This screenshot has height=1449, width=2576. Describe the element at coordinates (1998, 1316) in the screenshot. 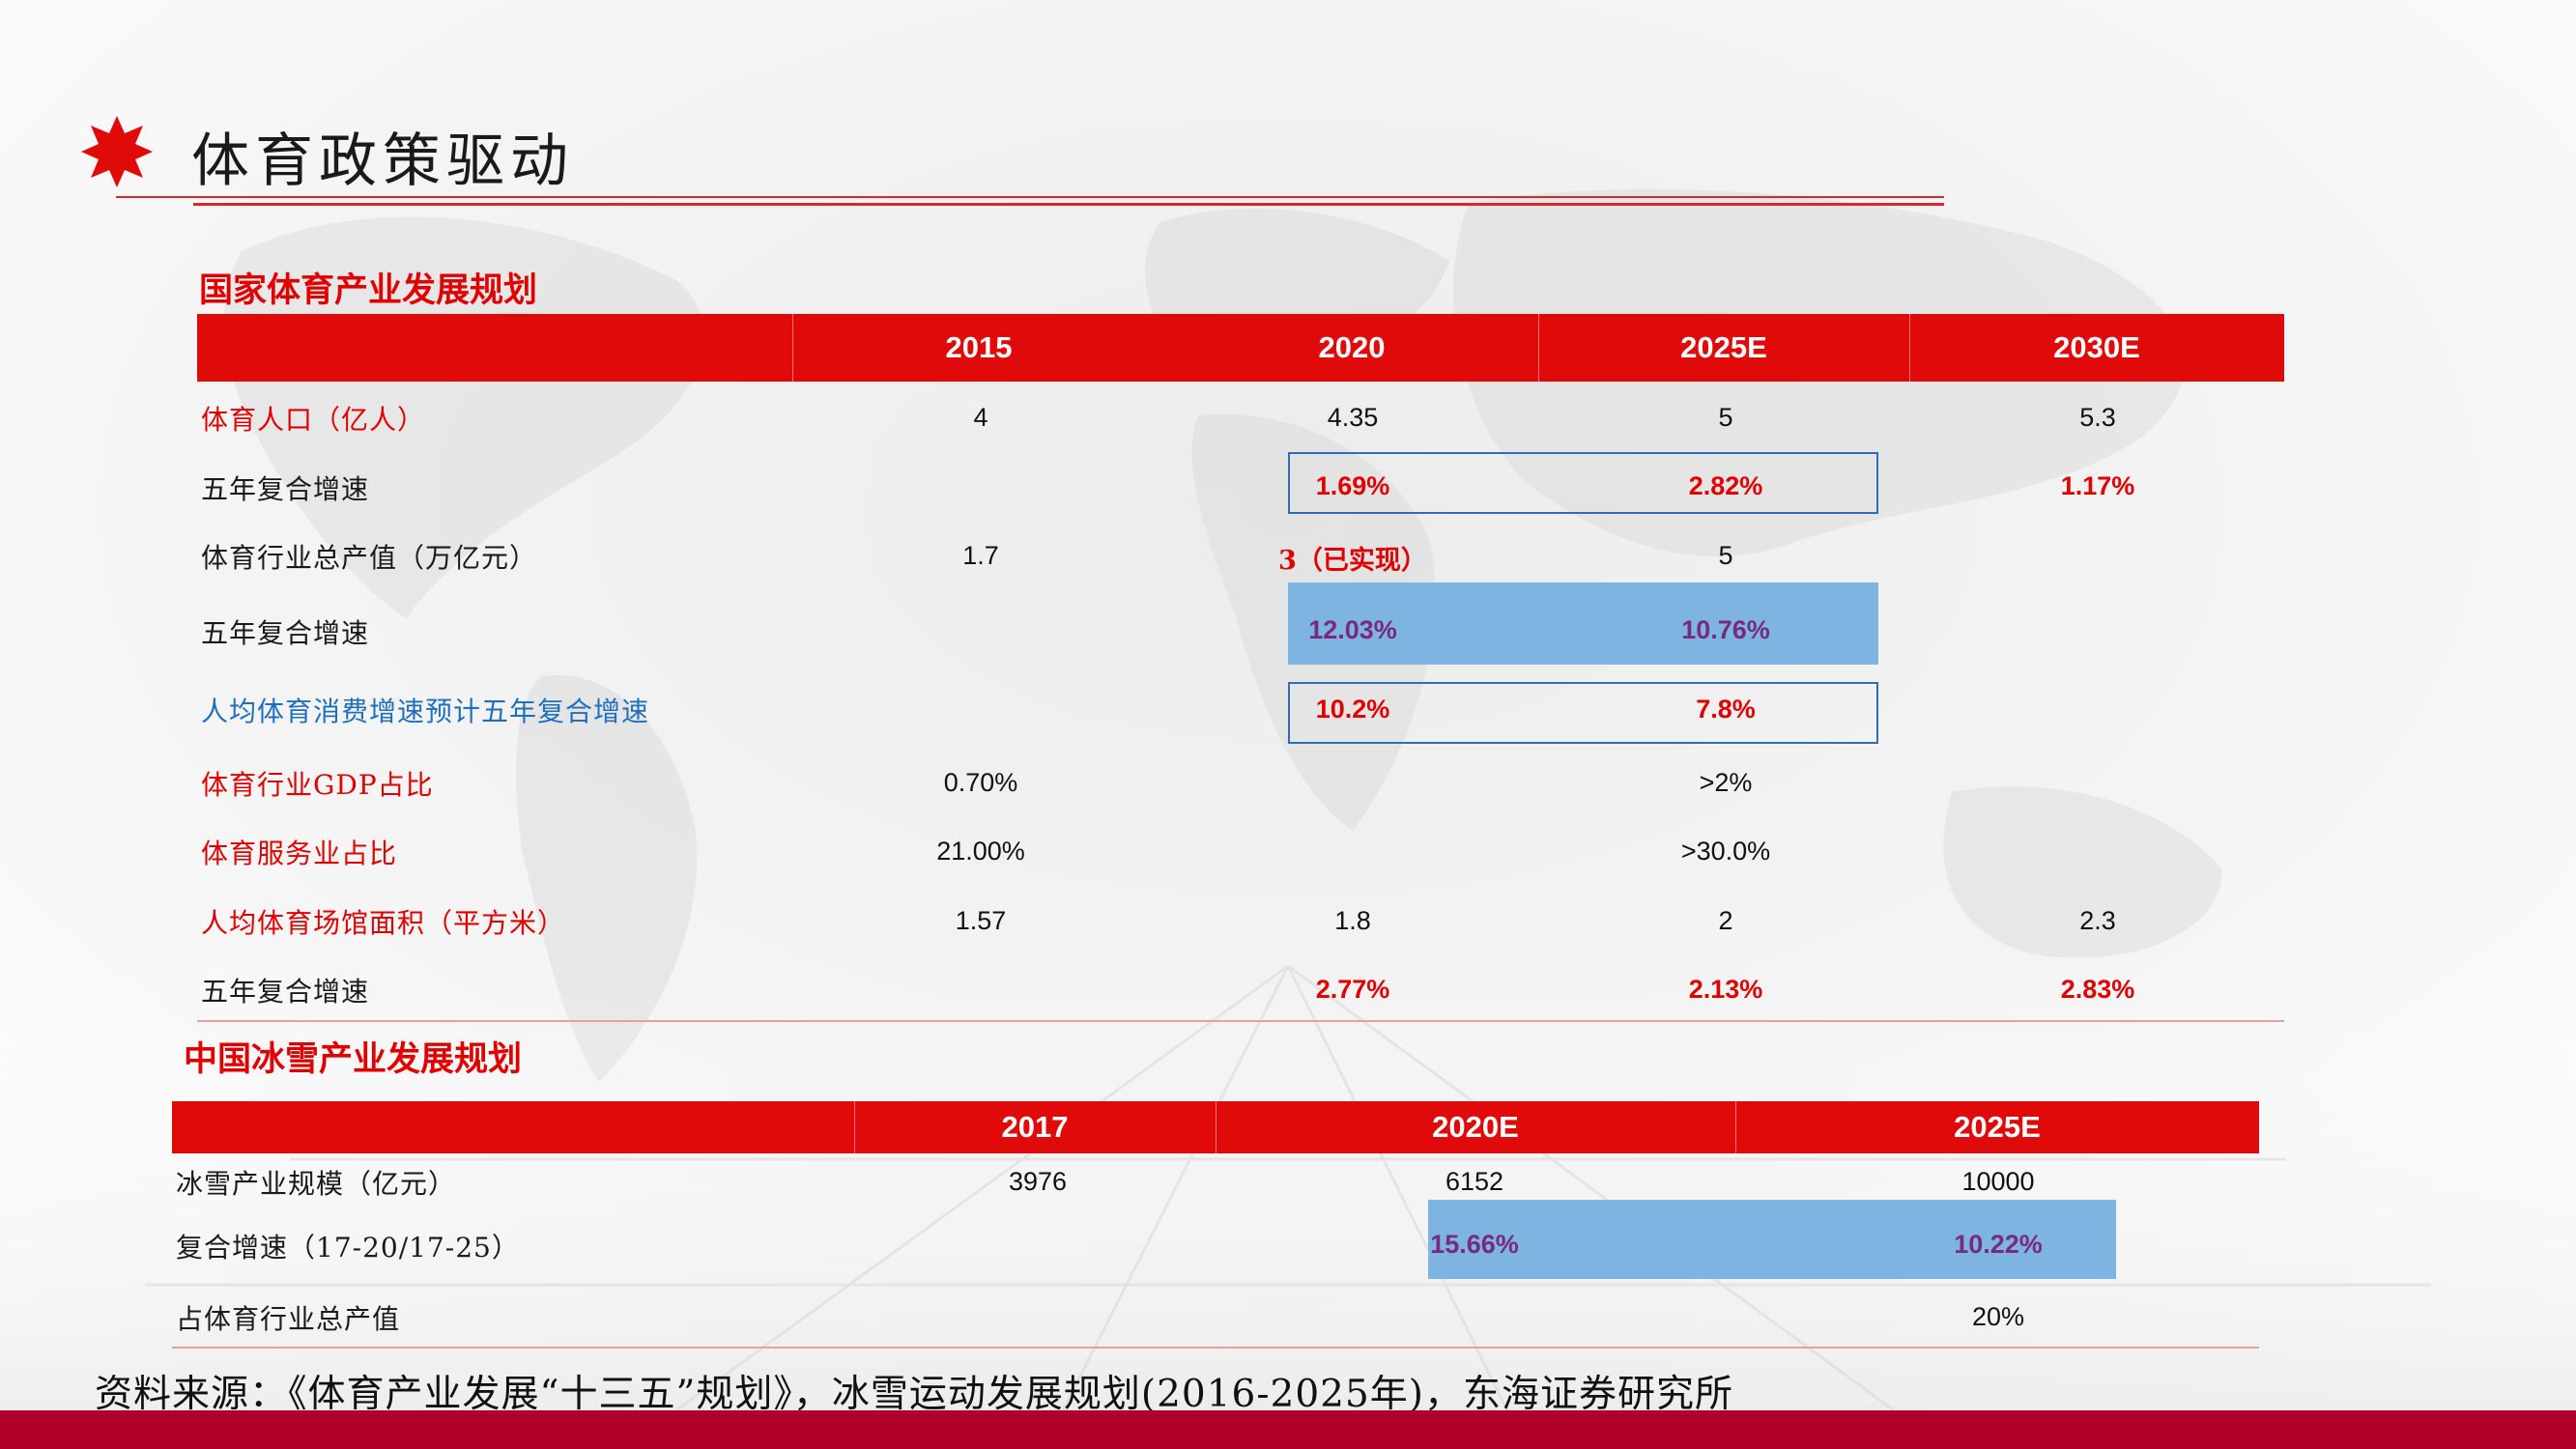

I see `table-cell: 20%` at that location.